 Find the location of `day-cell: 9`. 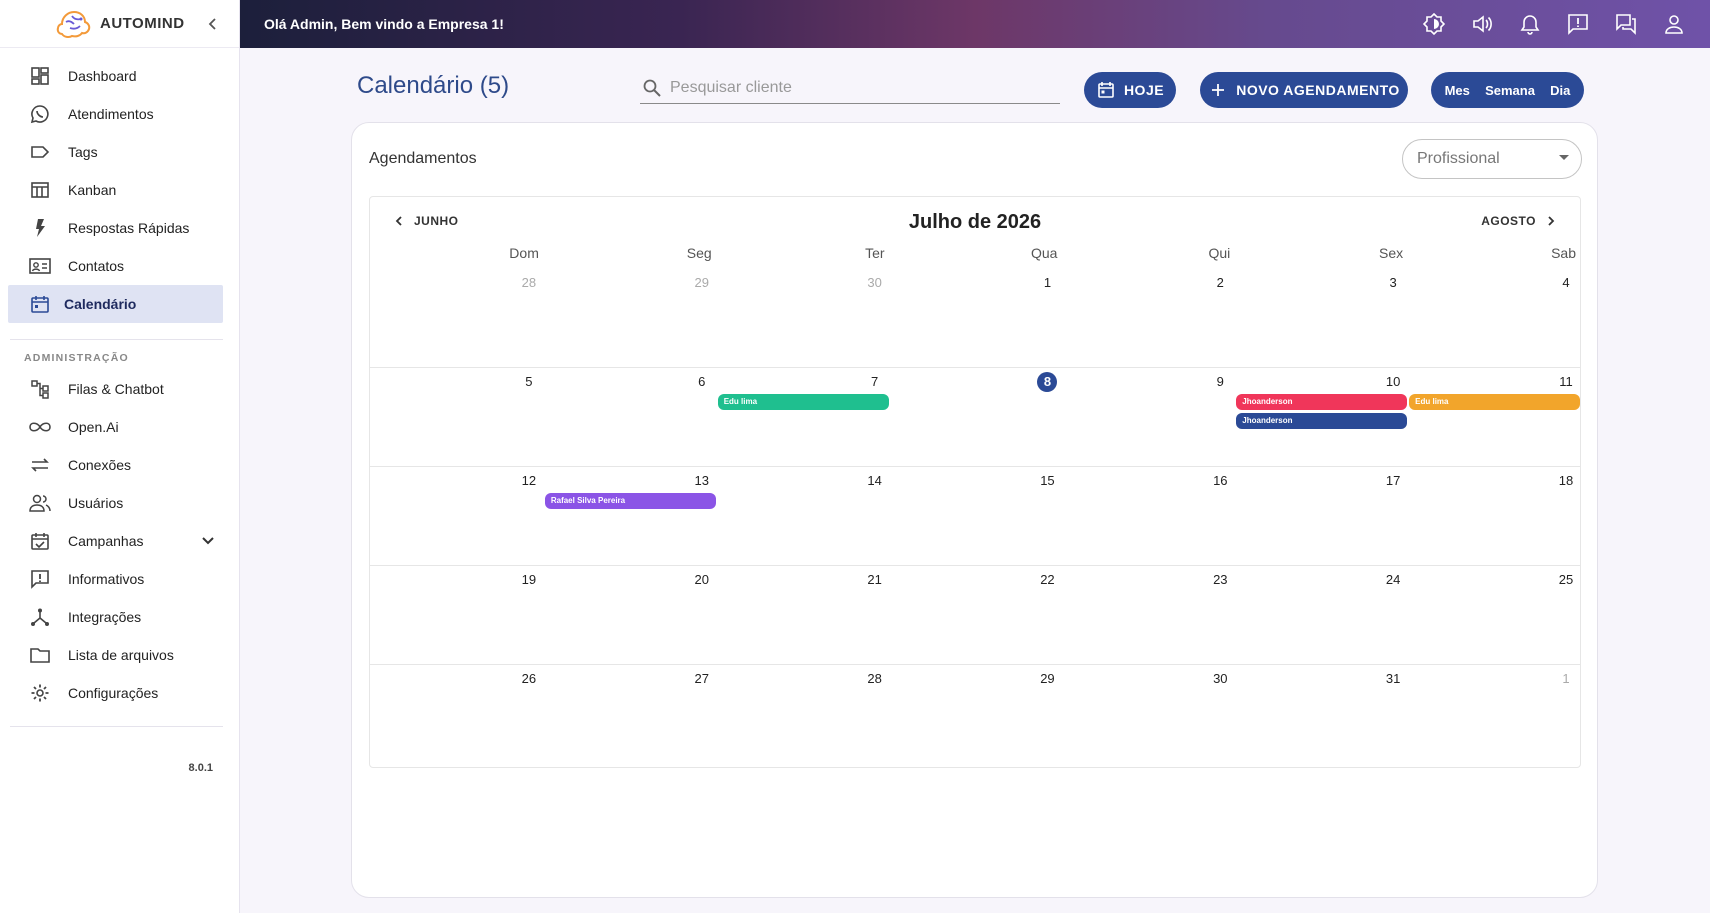

day-cell: 9 is located at coordinates (1147, 417).